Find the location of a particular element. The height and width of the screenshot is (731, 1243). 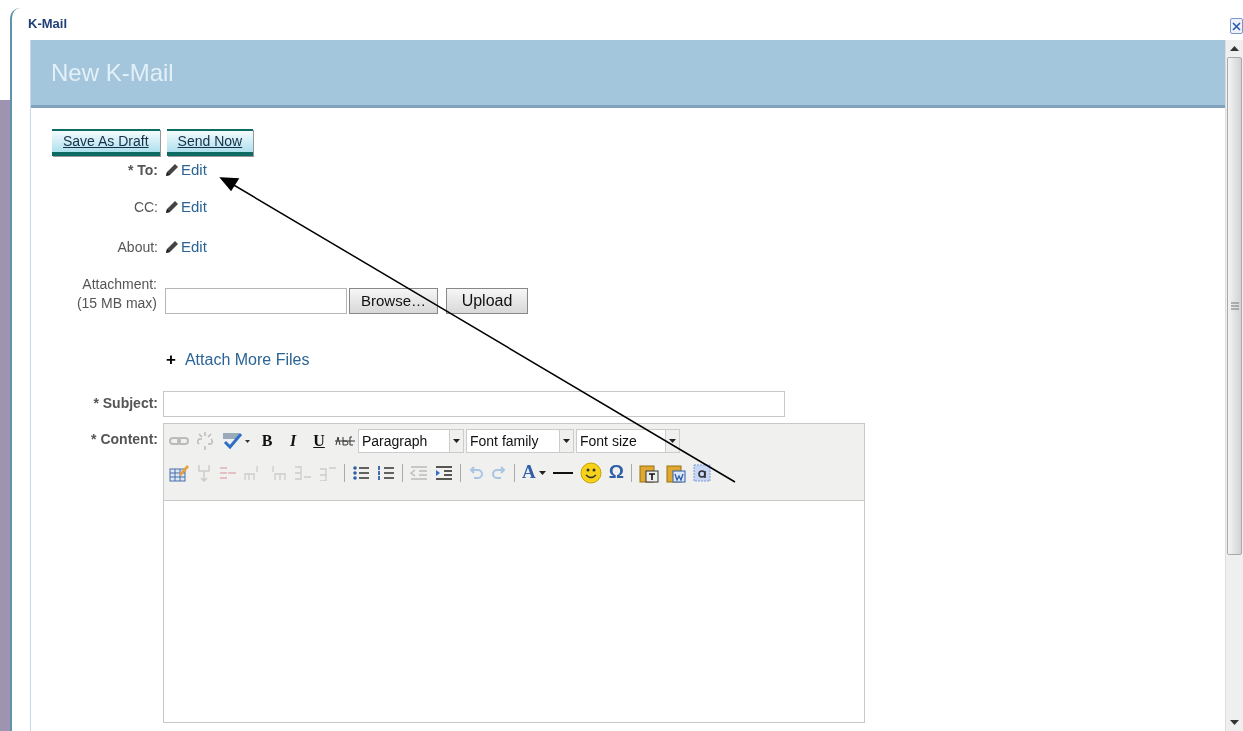

text-color-button: A is located at coordinates (534, 472).